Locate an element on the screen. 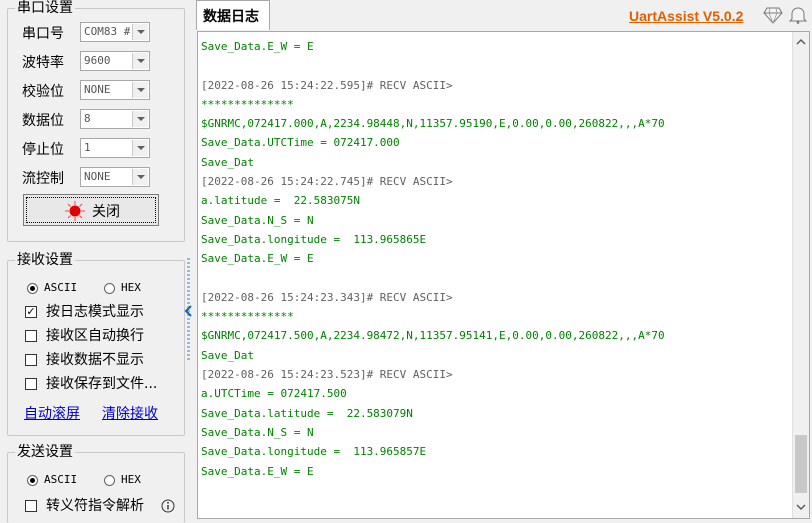 This screenshot has width=812, height=523. log-line: a.latitude = 22.583075N is located at coordinates (280, 201).